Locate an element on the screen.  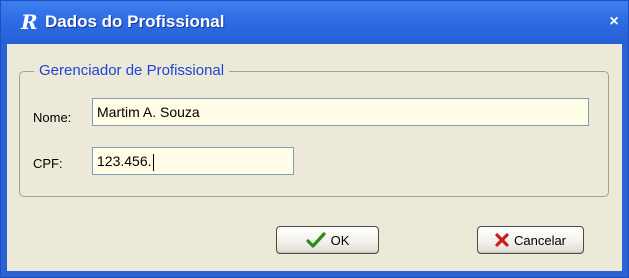
group-legend: Gerenciador de Profissional is located at coordinates (132, 70).